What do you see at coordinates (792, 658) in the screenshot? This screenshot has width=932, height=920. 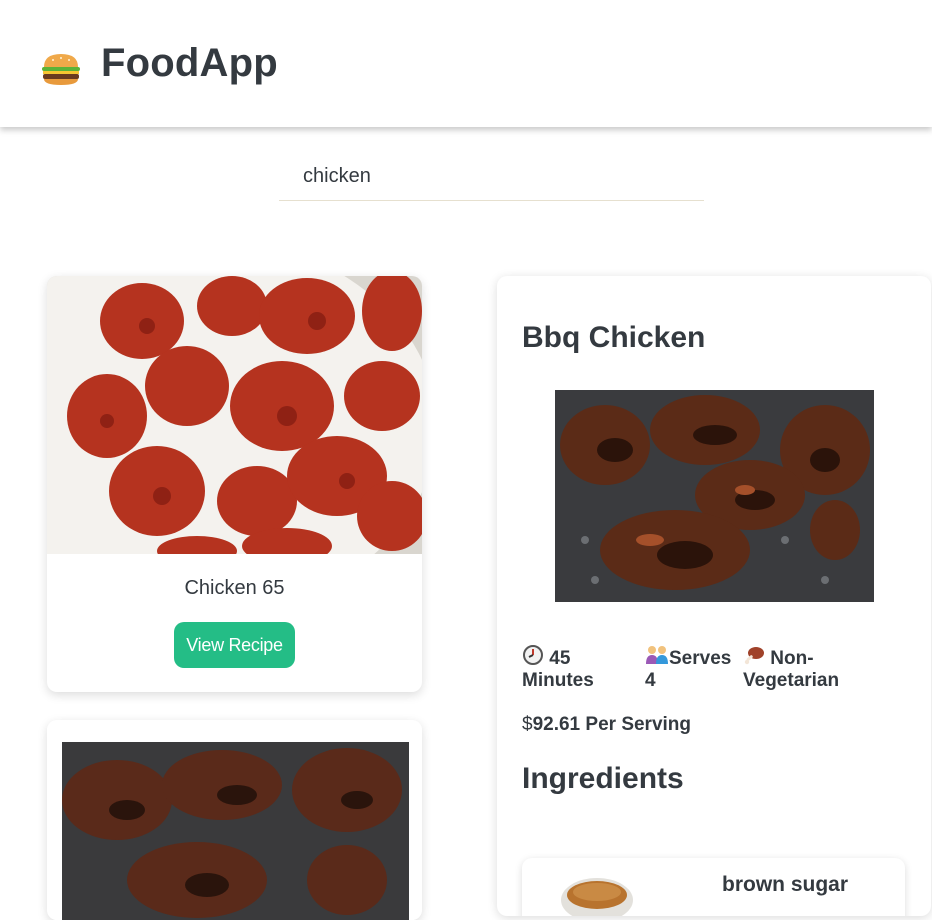 I see `diet-label: Non-` at bounding box center [792, 658].